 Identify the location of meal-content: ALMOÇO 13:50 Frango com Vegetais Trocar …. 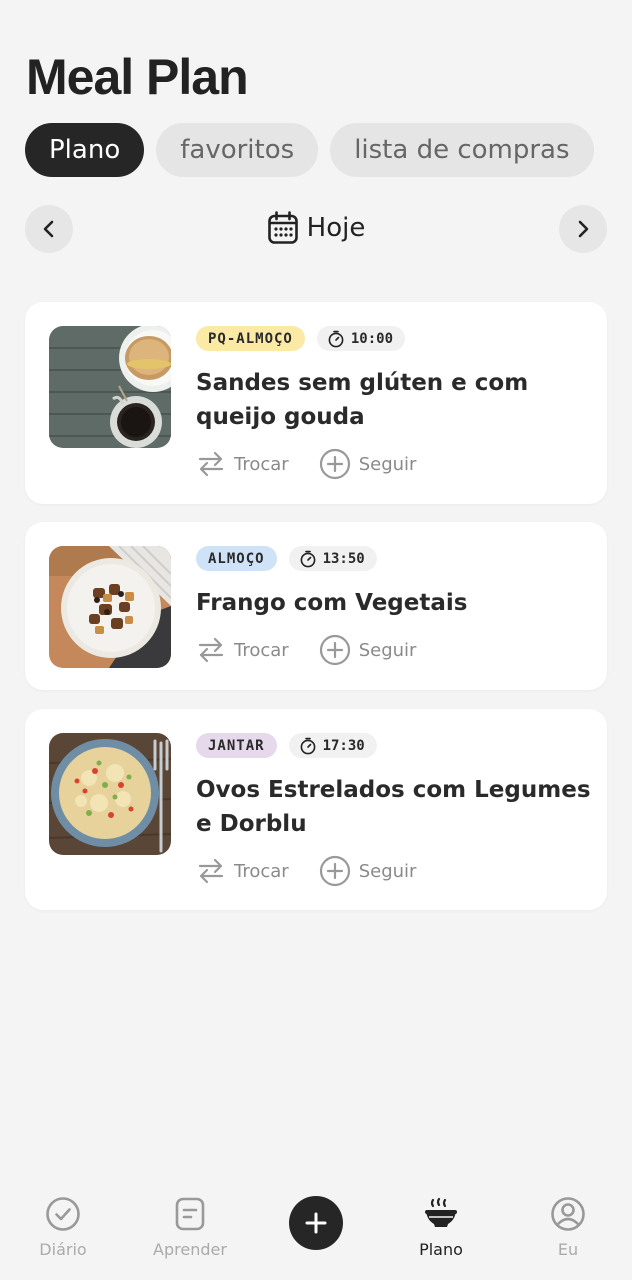
(393, 606).